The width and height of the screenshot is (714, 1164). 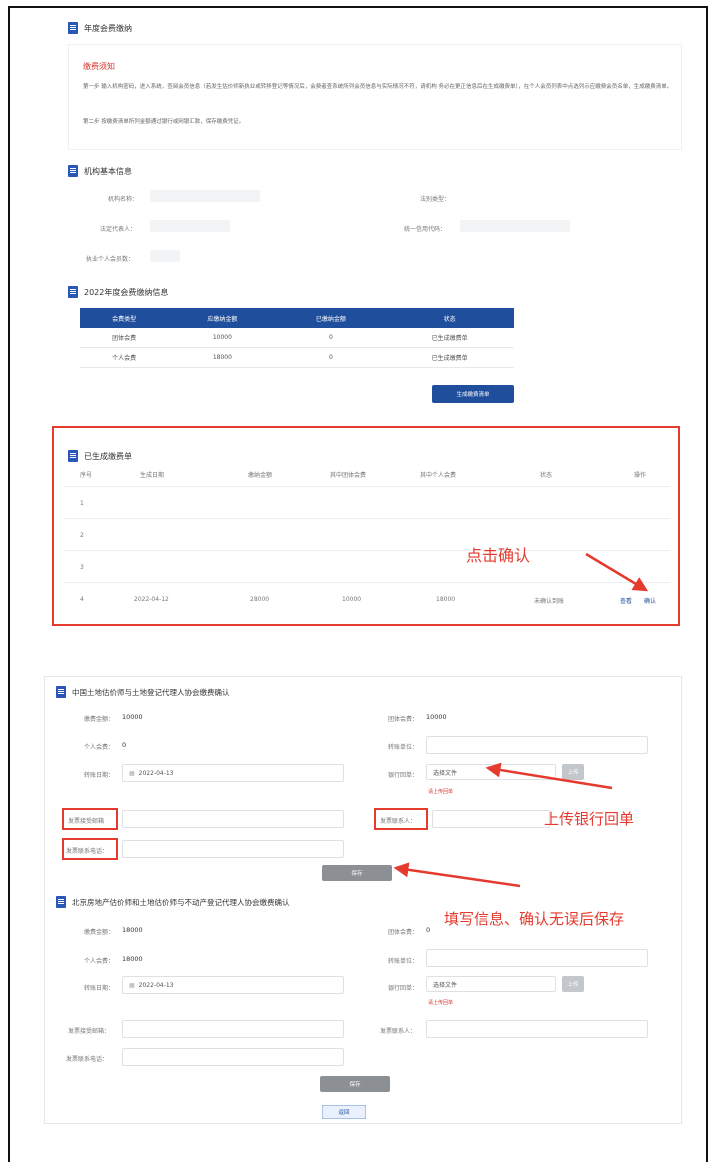 I want to click on confirm1-header: 中国土地估价师与土地登记代理人协会缴费确认, so click(x=143, y=692).